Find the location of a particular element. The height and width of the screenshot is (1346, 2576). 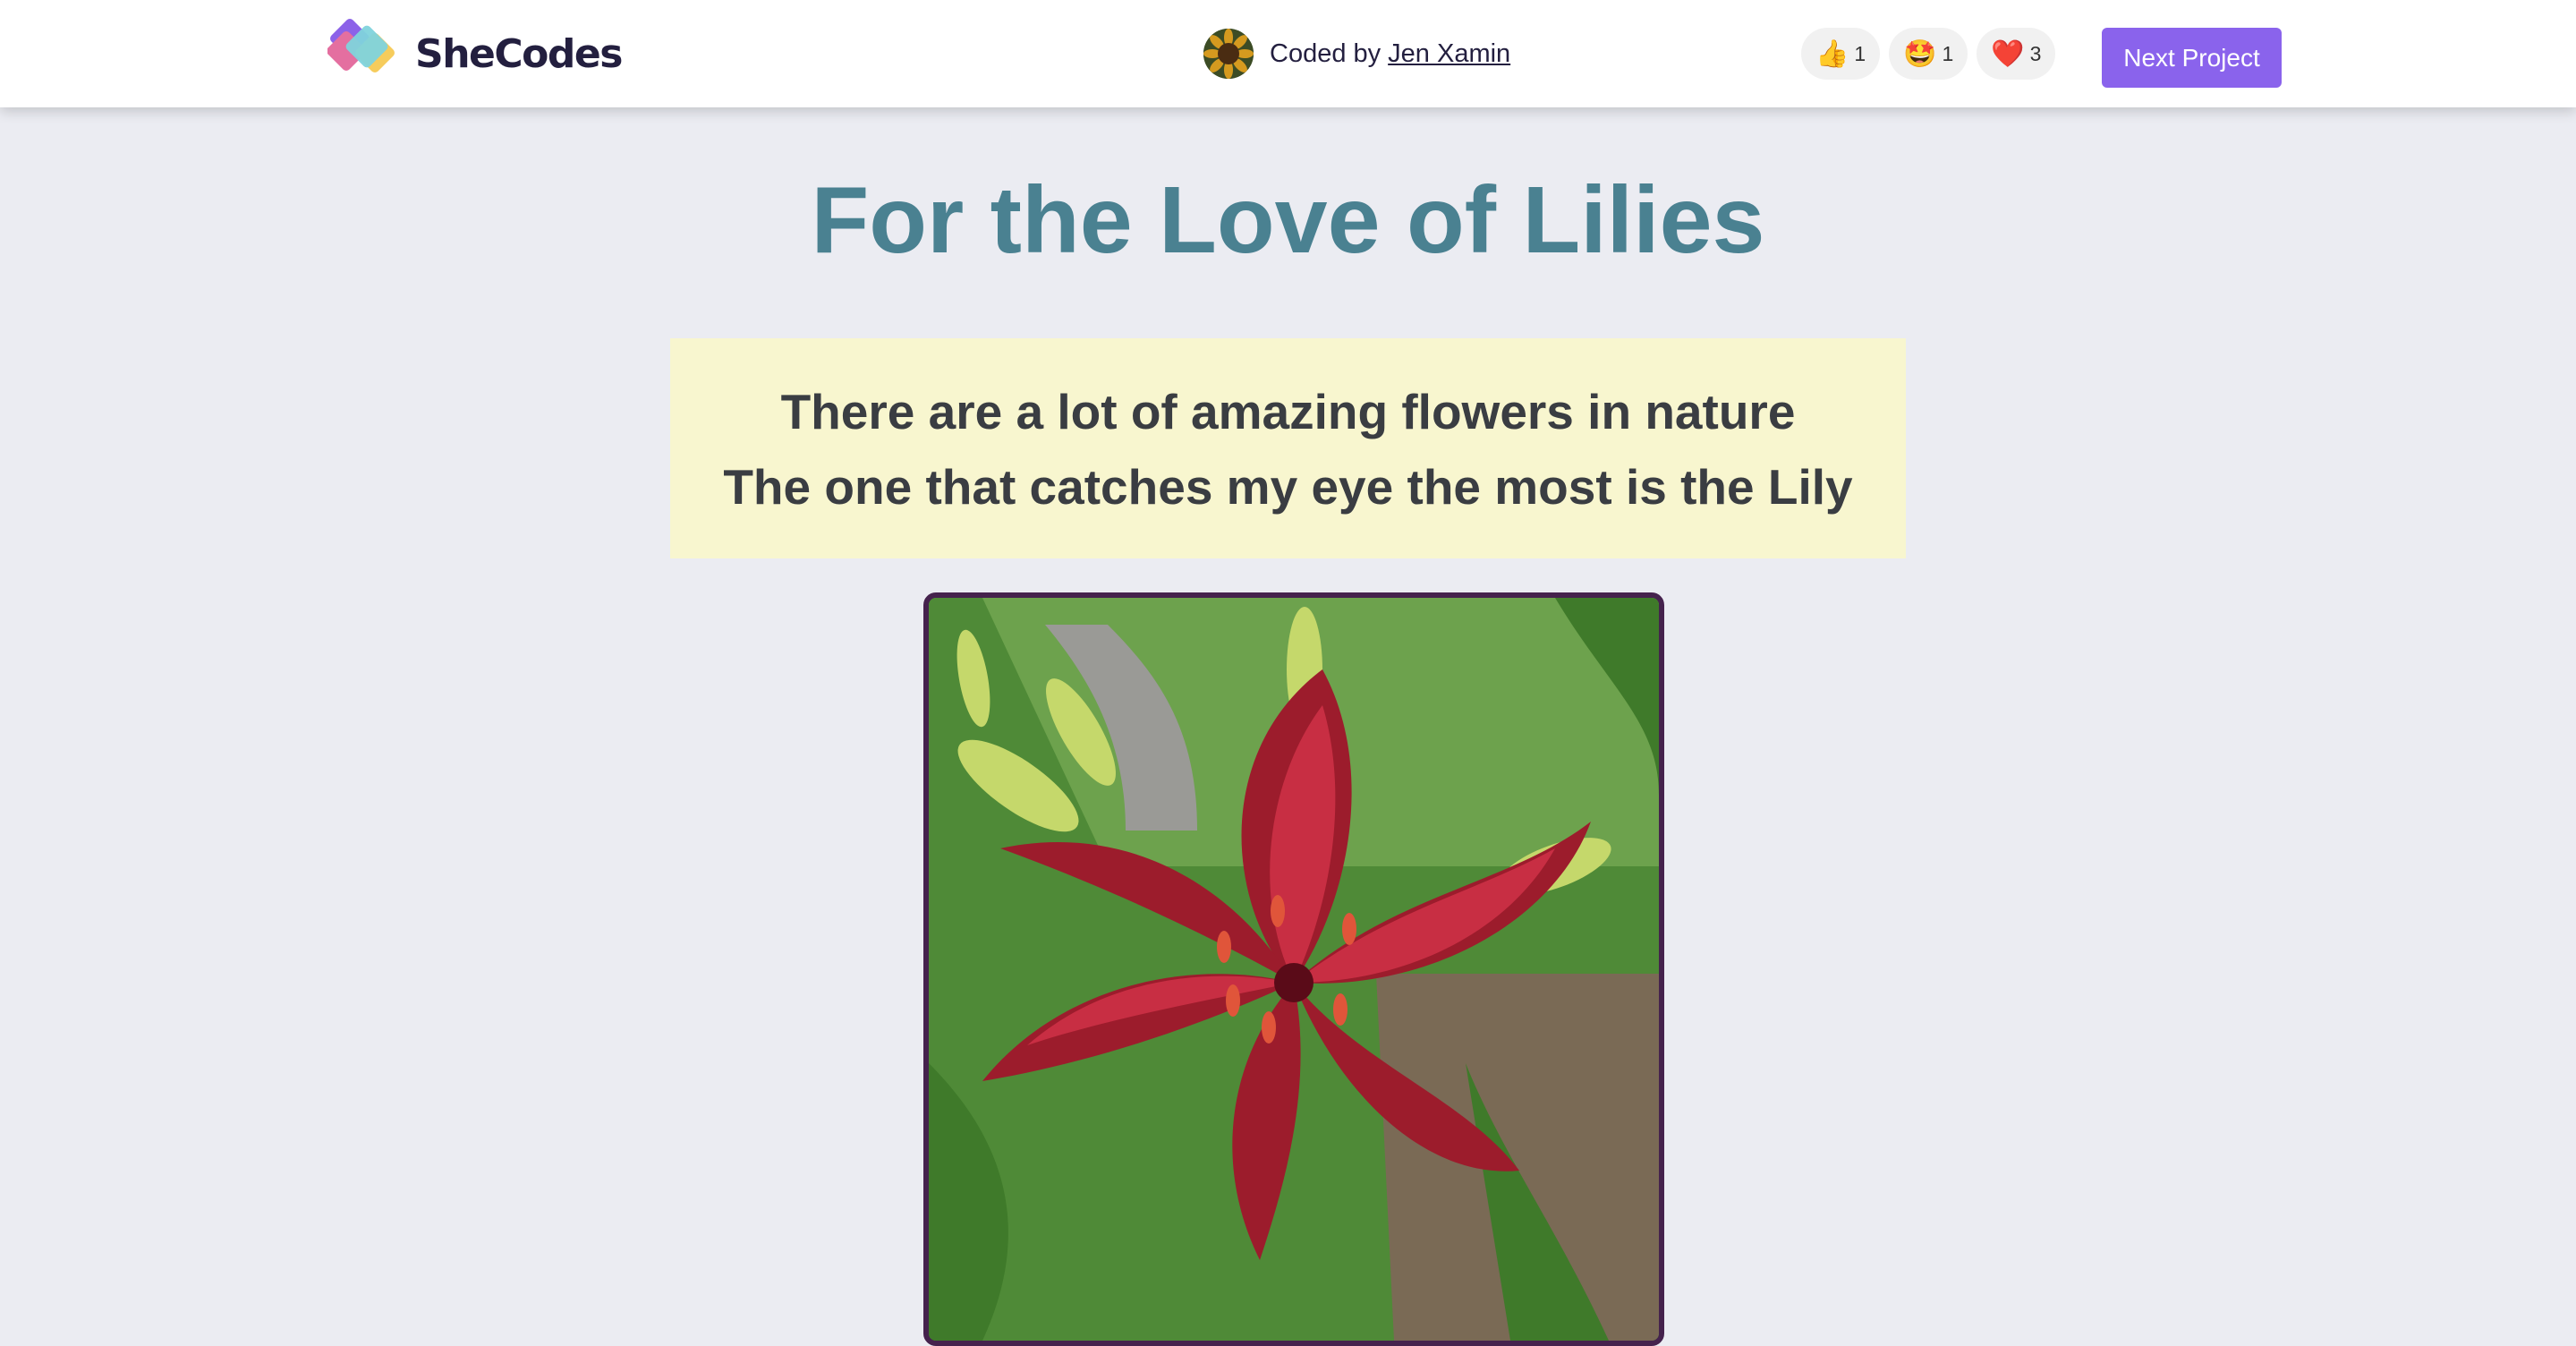

author-avatar is located at coordinates (1228, 54).